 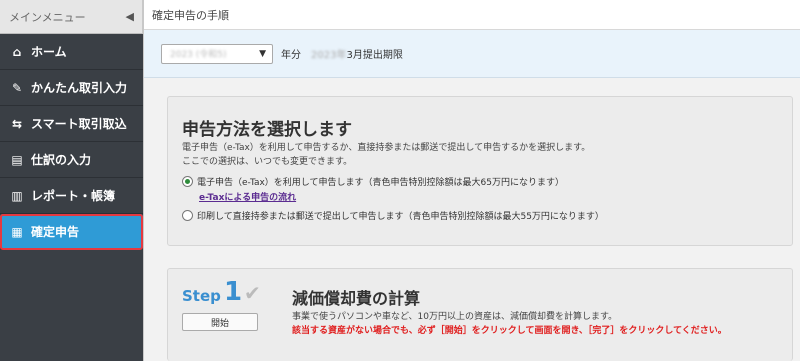 I want to click on sidebar-item-smart-import: ⇆ スマート取引取込, so click(x=71, y=124).